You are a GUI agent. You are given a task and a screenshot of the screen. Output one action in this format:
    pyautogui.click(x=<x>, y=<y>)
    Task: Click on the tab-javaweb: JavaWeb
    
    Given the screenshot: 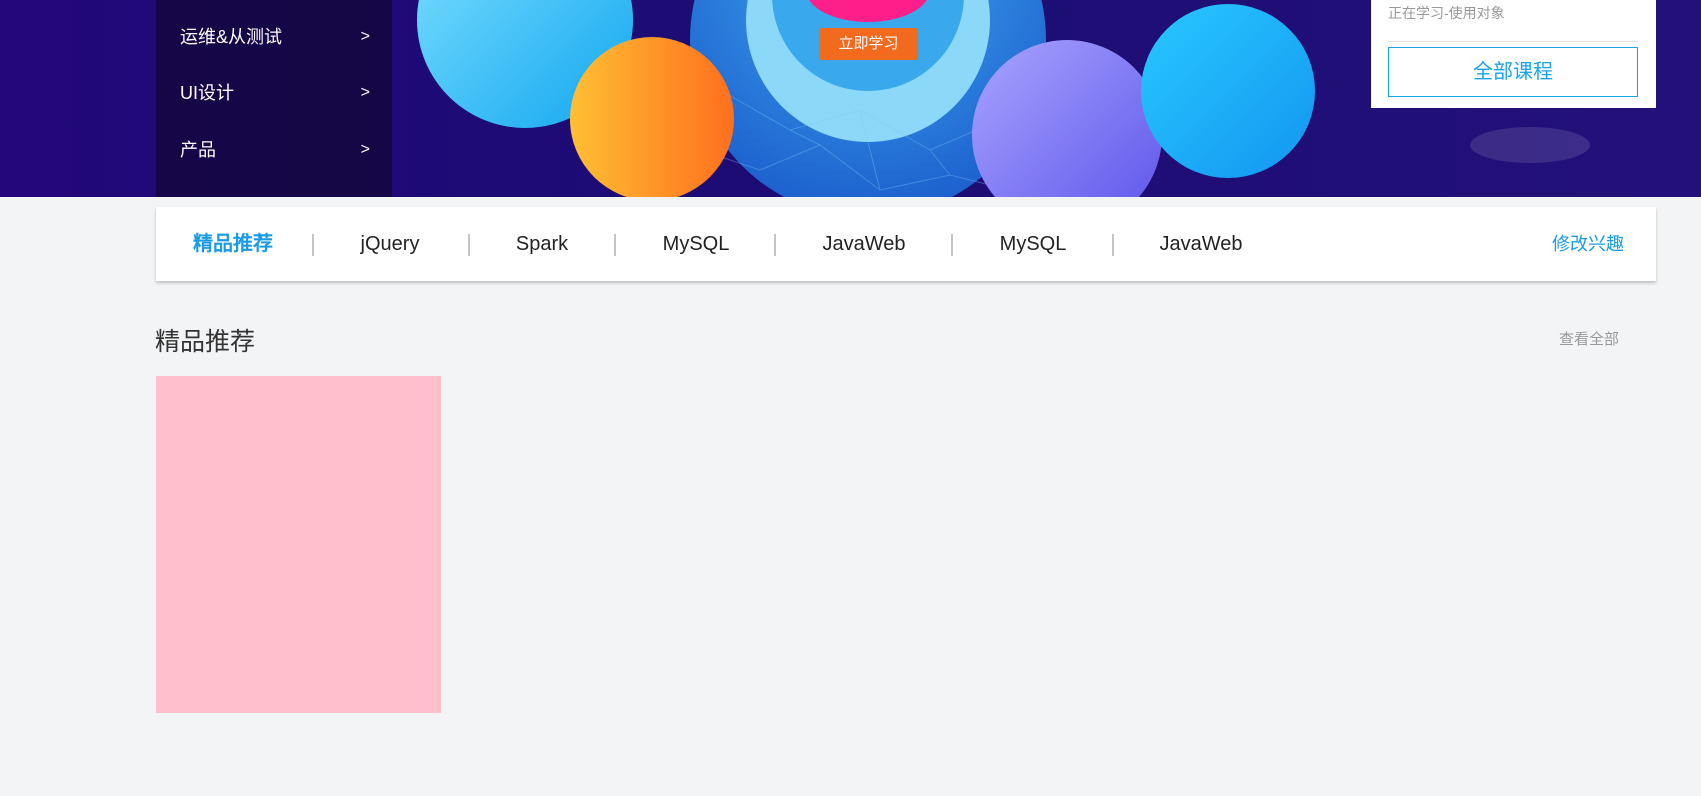 What is the action you would take?
    pyautogui.click(x=863, y=244)
    